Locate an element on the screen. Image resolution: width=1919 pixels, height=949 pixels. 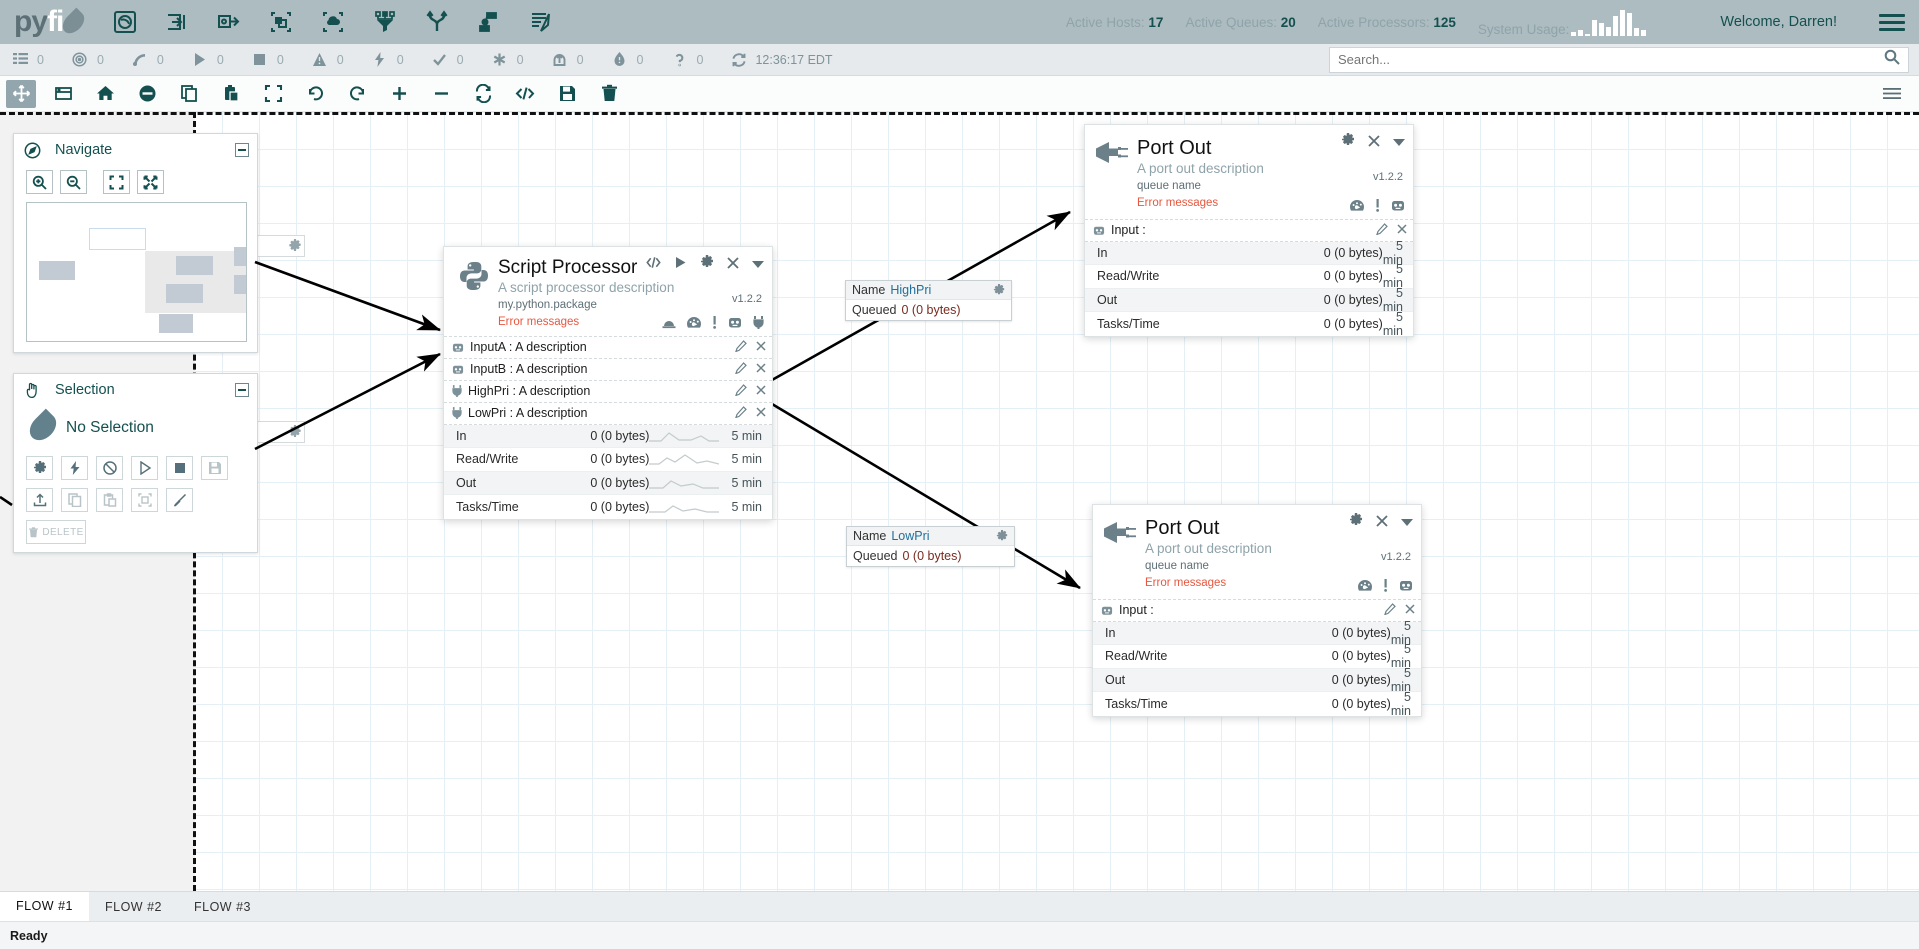
actual-size-button is located at coordinates (150, 182).